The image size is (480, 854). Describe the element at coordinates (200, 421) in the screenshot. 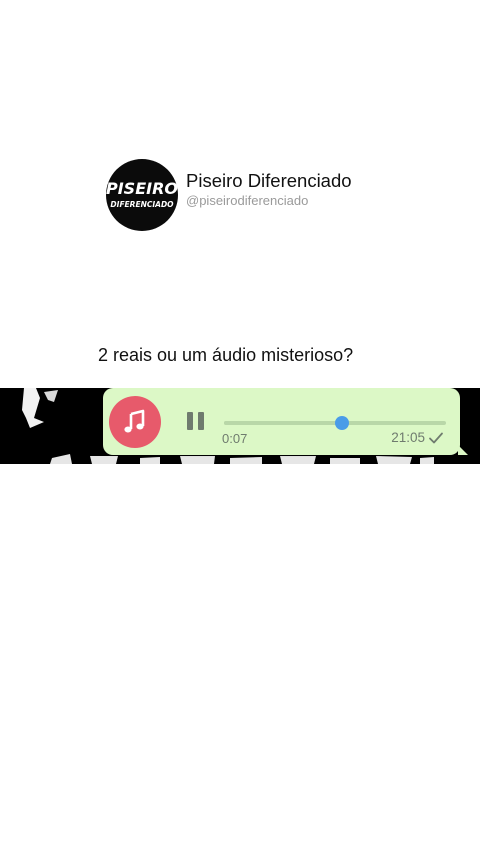

I see `pause-bar-right` at that location.